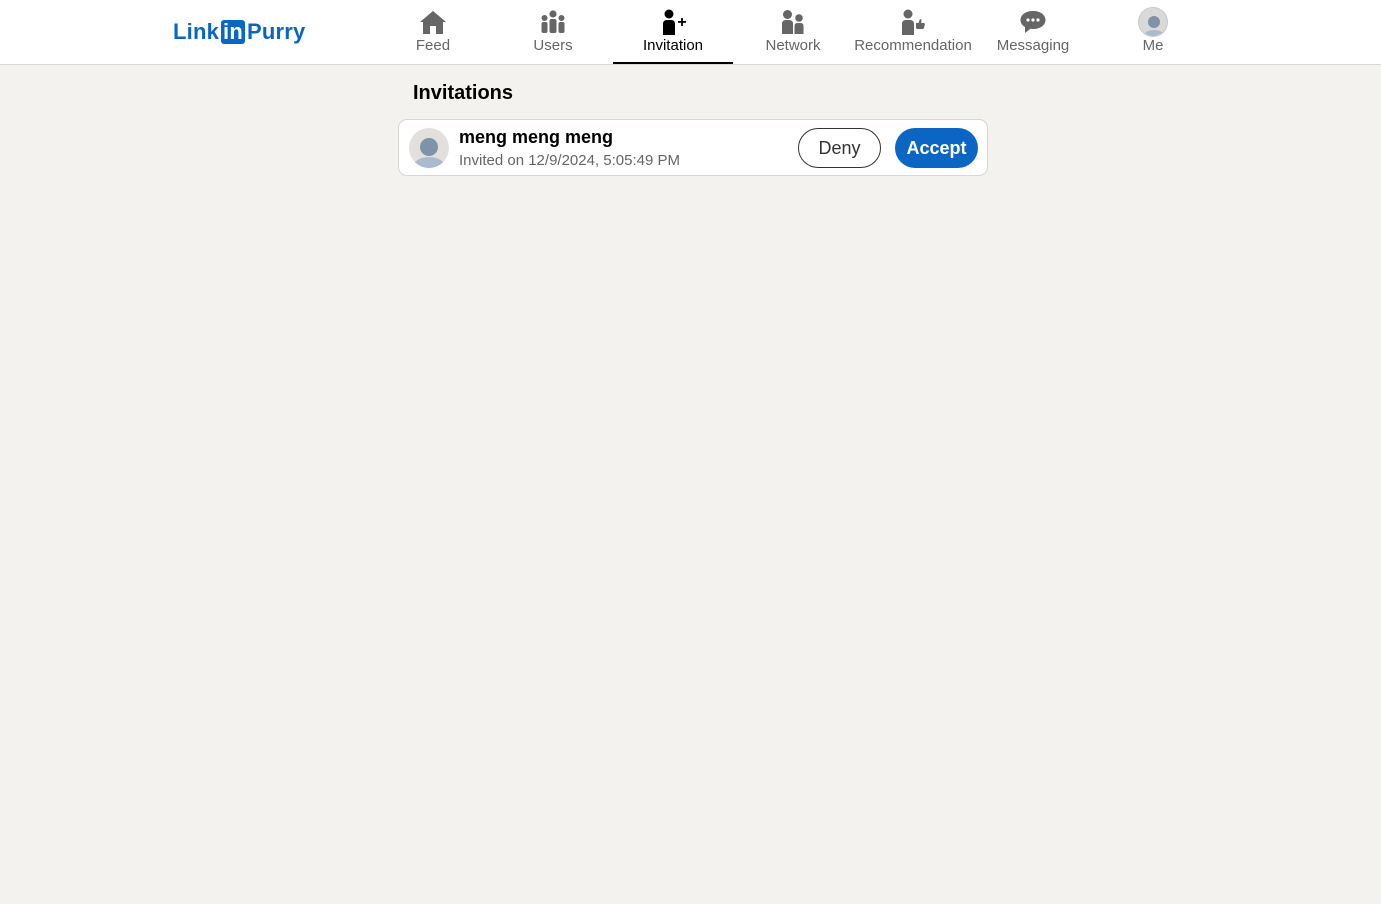 The width and height of the screenshot is (1381, 904). Describe the element at coordinates (553, 22) in the screenshot. I see `users-icon` at that location.